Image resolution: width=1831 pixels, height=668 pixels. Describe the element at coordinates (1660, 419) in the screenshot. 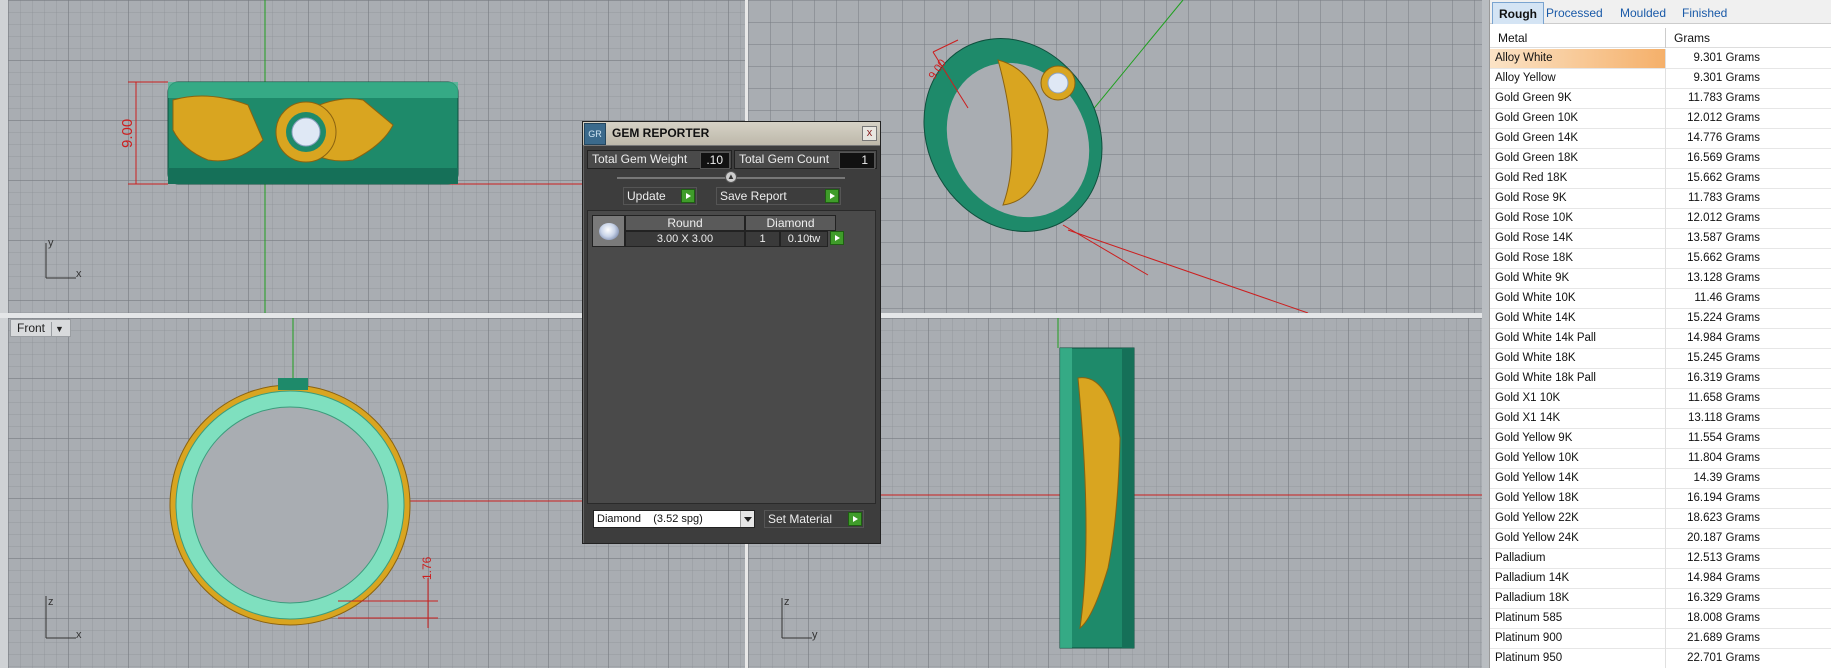

I see `table-row: Gold X1 14K 13.118 Grams` at that location.